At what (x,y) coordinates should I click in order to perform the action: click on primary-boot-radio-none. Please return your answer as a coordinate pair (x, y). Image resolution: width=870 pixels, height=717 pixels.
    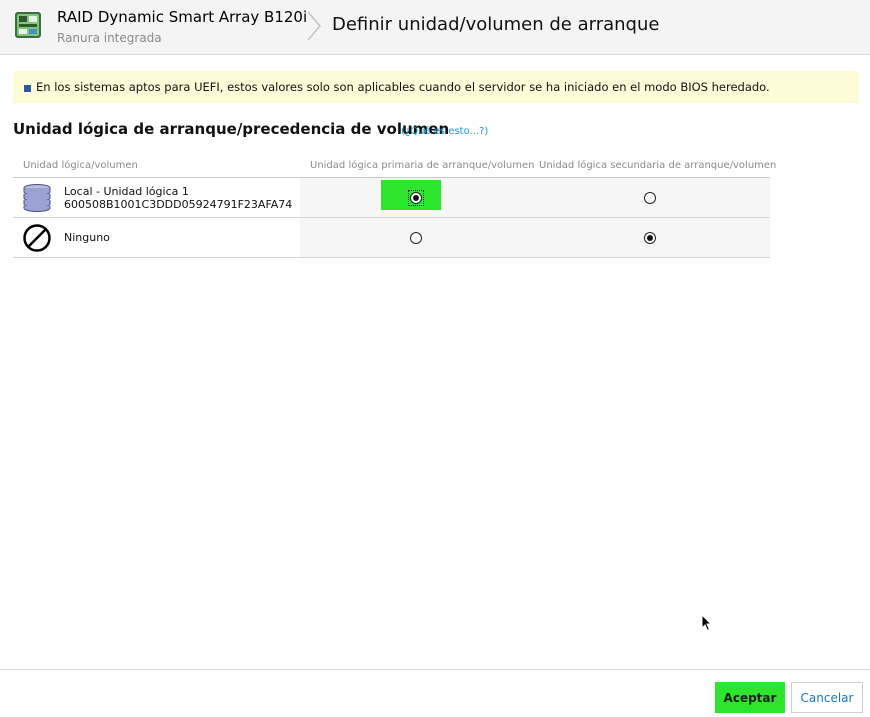
    Looking at the image, I should click on (416, 238).